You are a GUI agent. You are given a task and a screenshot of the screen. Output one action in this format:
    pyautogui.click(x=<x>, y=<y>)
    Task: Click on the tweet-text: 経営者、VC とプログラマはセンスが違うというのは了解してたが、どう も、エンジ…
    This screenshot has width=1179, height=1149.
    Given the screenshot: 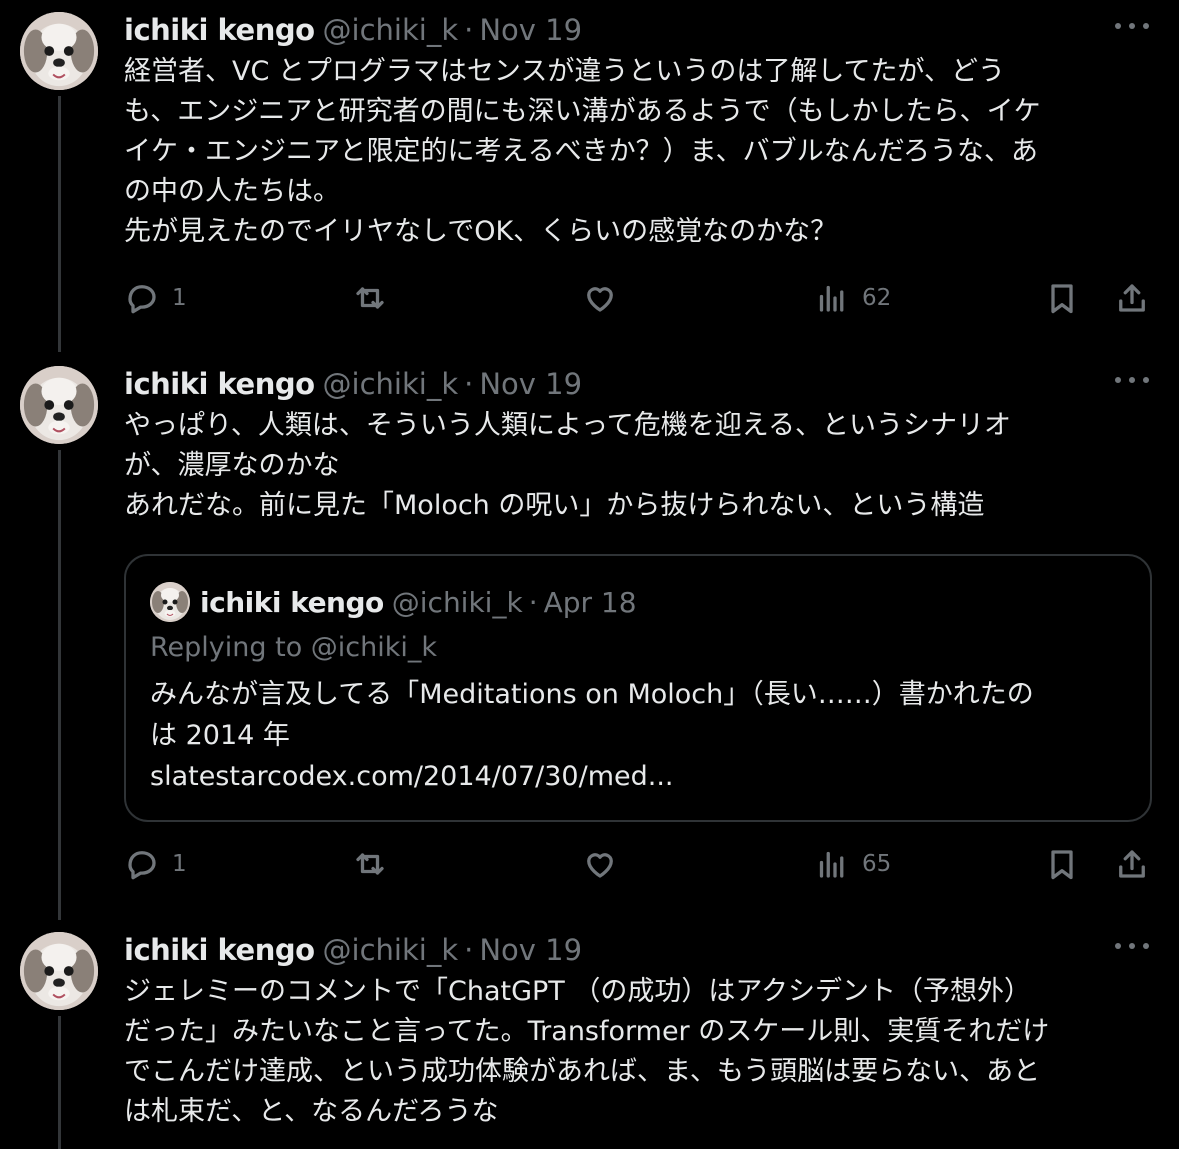 What is the action you would take?
    pyautogui.click(x=582, y=151)
    